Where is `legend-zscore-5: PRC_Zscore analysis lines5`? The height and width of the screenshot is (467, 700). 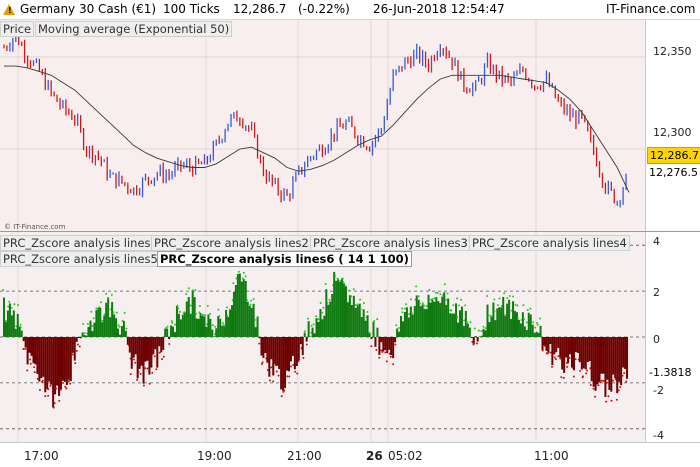
legend-zscore-5: PRC_Zscore analysis lines5 is located at coordinates (80, 259).